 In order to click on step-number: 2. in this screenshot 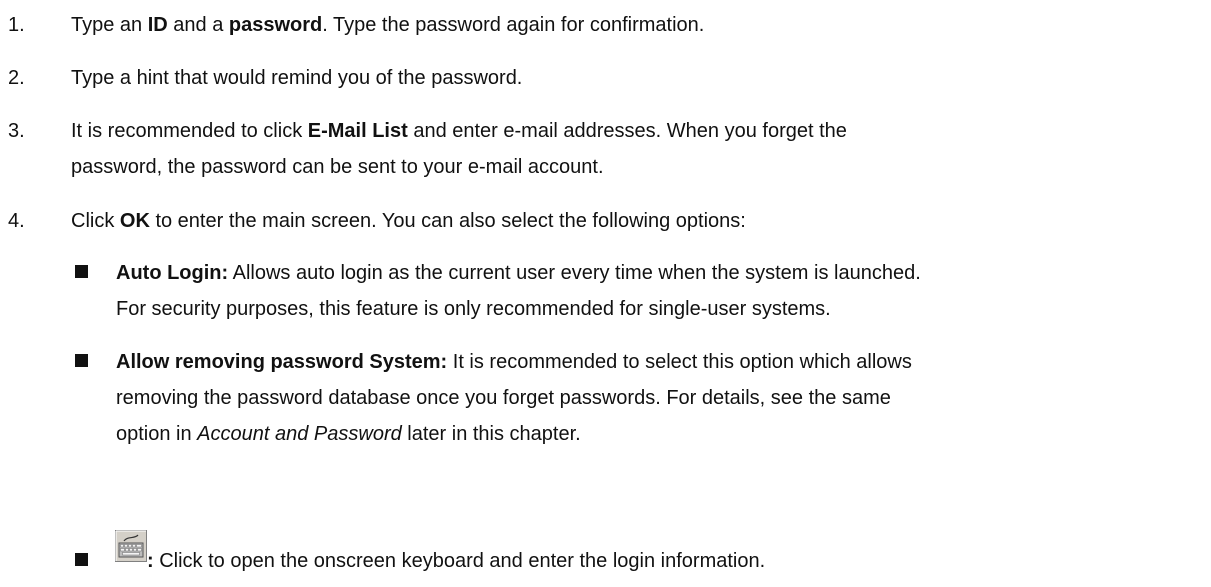, I will do `click(16, 78)`.